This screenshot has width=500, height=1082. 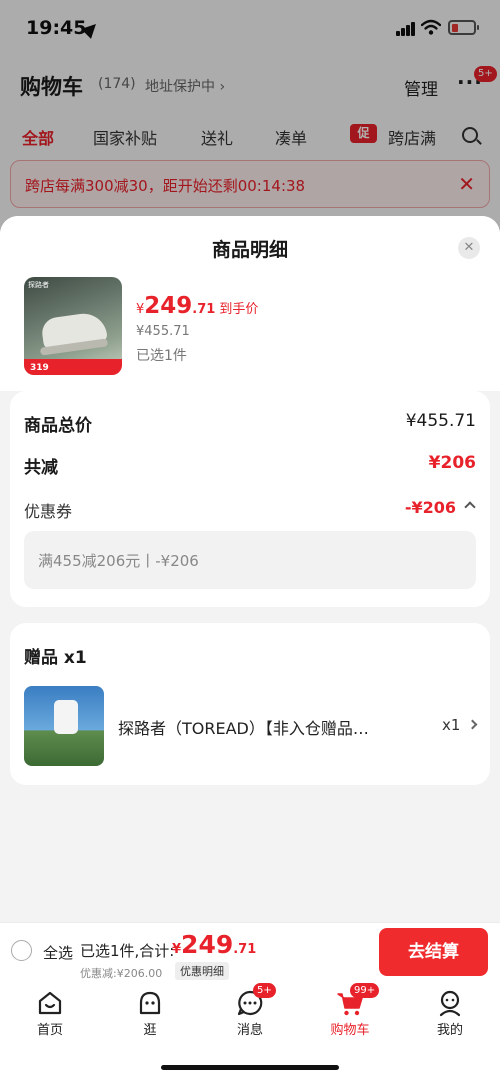 What do you see at coordinates (451, 725) in the screenshot?
I see `gift-quantity: x1` at bounding box center [451, 725].